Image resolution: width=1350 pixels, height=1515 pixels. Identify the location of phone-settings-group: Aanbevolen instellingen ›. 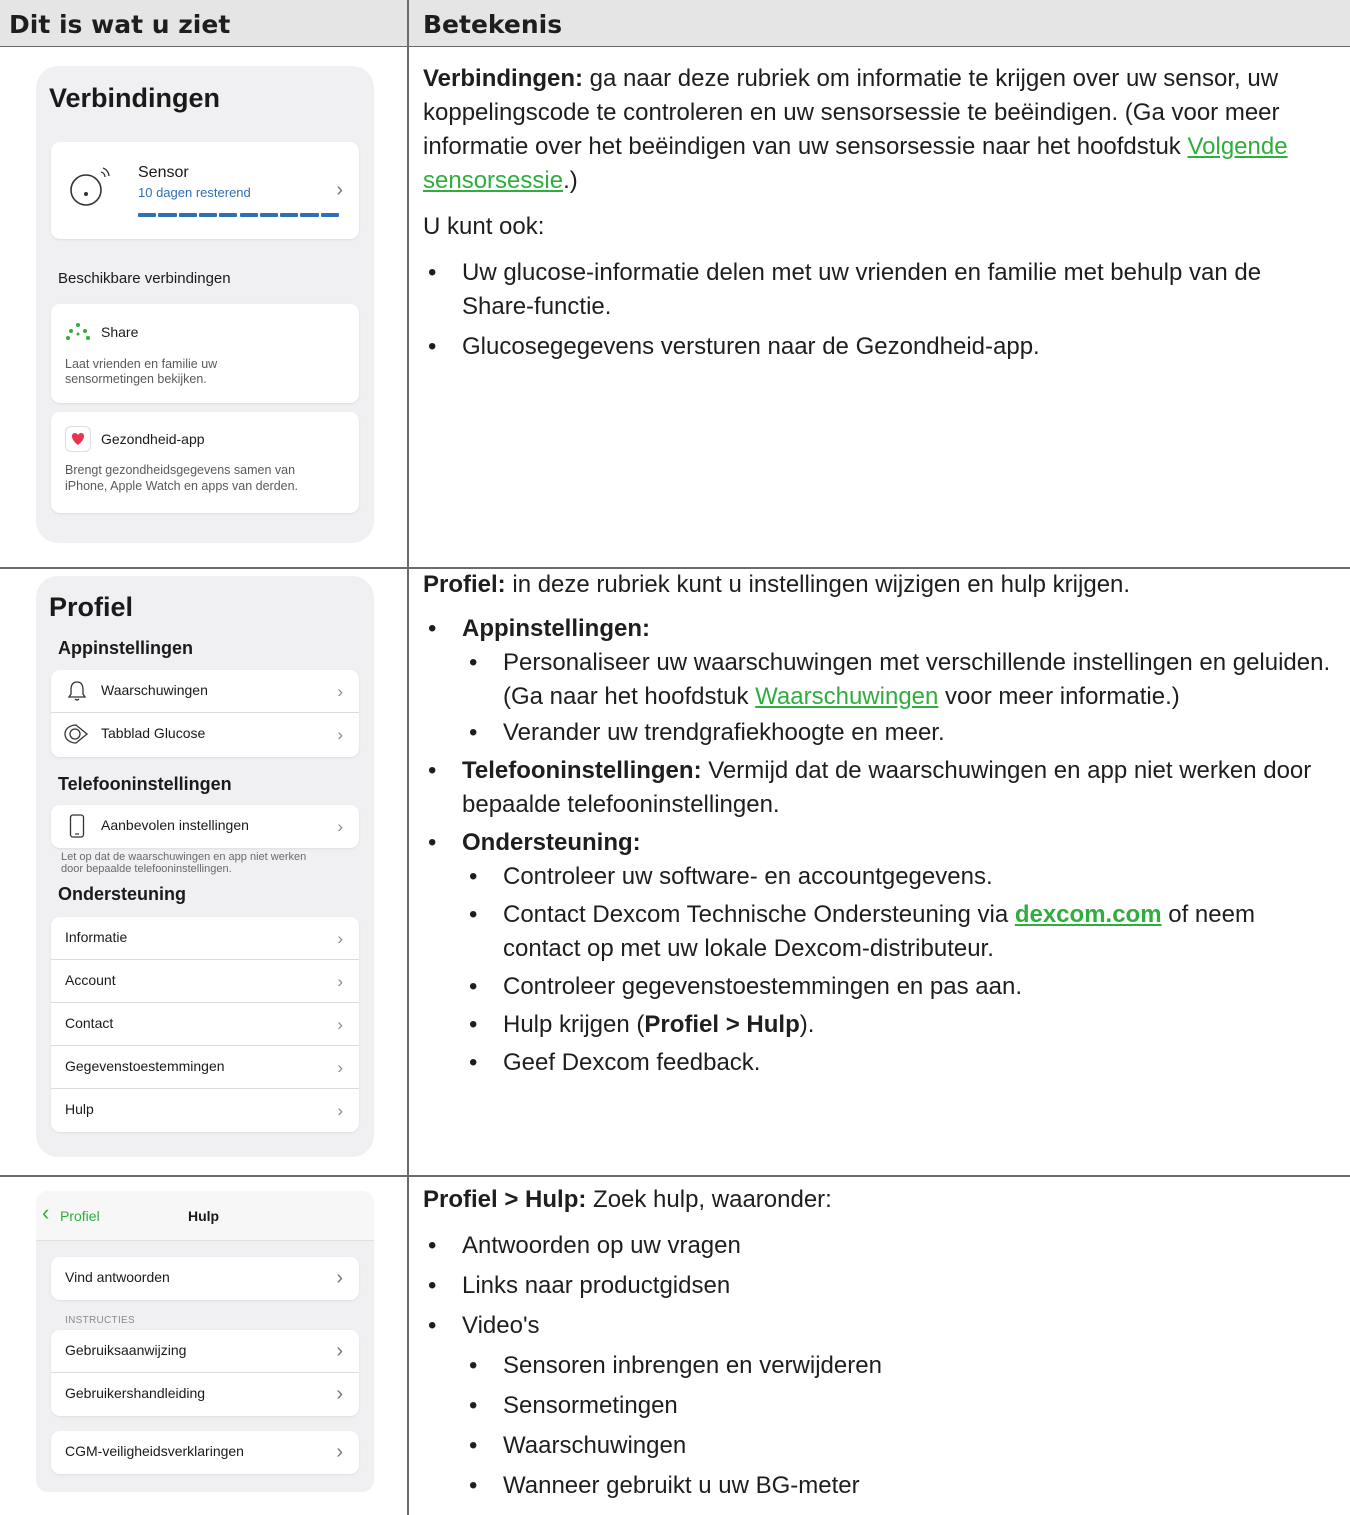
(205, 826).